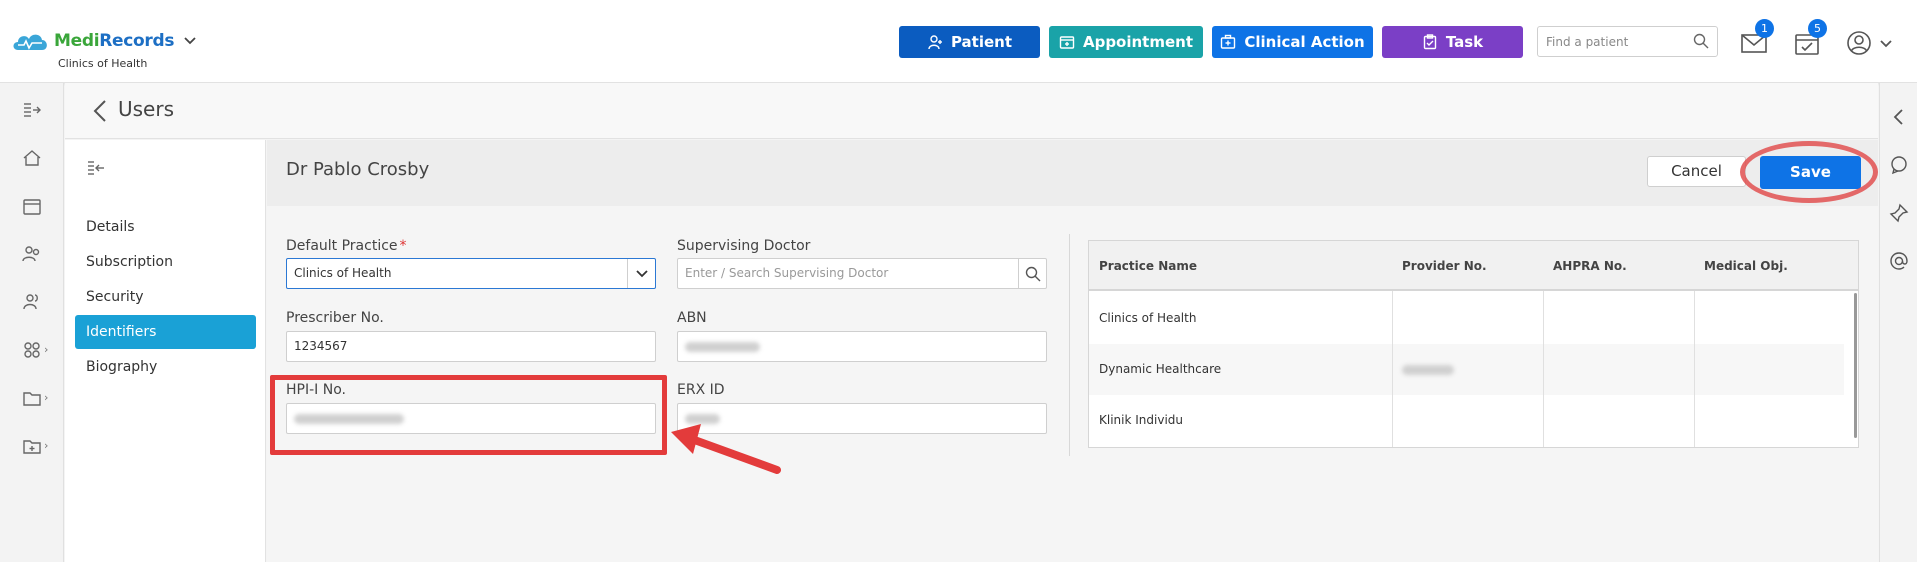  What do you see at coordinates (146, 109) in the screenshot?
I see `page-title: Users` at bounding box center [146, 109].